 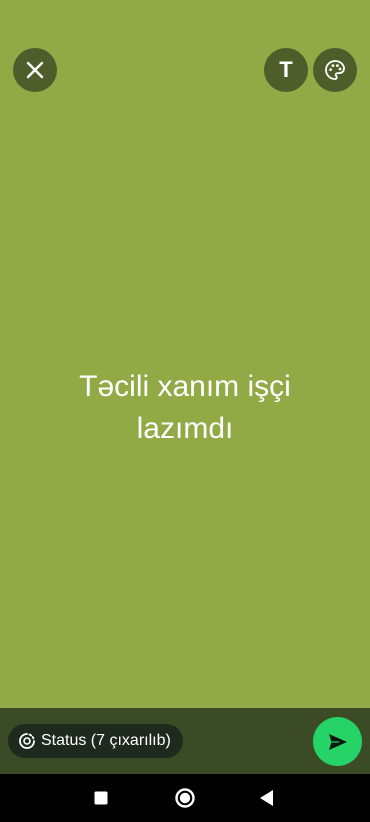 I want to click on home-button, so click(x=185, y=798).